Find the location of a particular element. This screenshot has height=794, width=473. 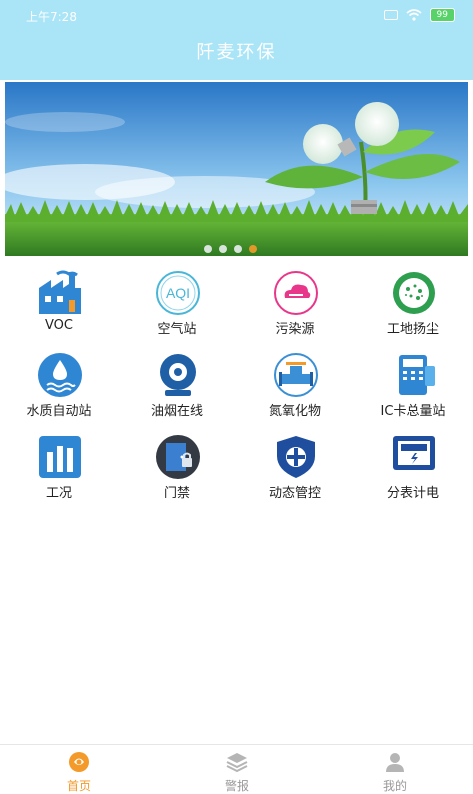

grid-item-water-station: 水质自动站 is located at coordinates (59, 392).